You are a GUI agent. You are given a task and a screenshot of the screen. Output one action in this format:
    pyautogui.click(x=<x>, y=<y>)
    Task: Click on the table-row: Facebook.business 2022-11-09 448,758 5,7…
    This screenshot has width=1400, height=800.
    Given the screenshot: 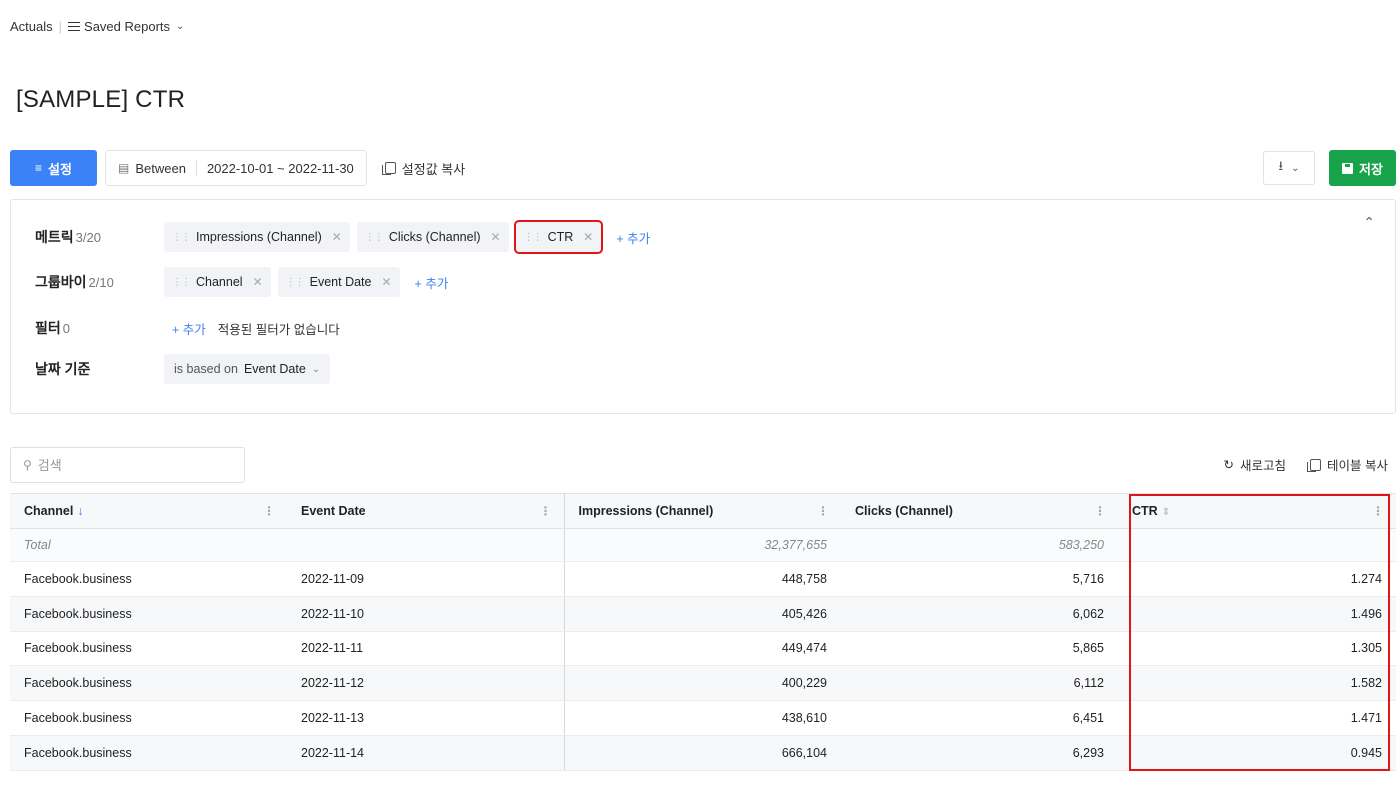 What is the action you would take?
    pyautogui.click(x=703, y=579)
    